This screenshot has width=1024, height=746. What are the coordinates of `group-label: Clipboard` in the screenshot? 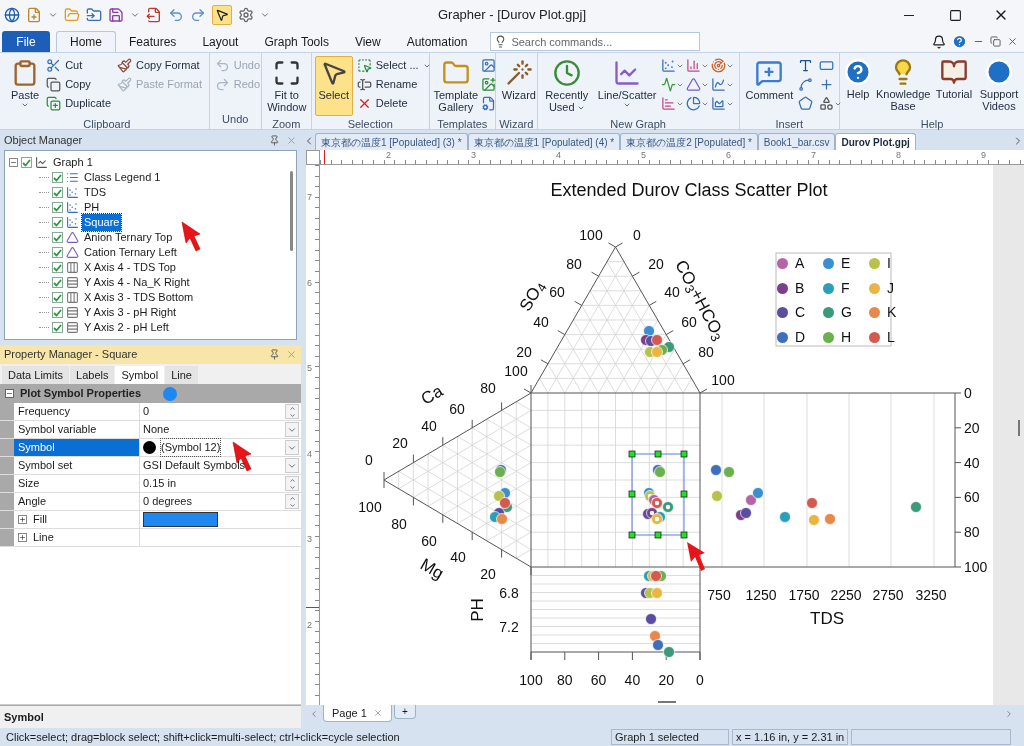 It's located at (107, 124).